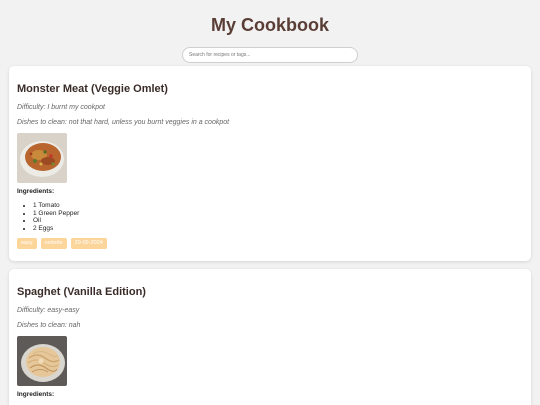 The height and width of the screenshot is (405, 540). I want to click on tag-list: easy omlette 29-09-2024, so click(270, 243).